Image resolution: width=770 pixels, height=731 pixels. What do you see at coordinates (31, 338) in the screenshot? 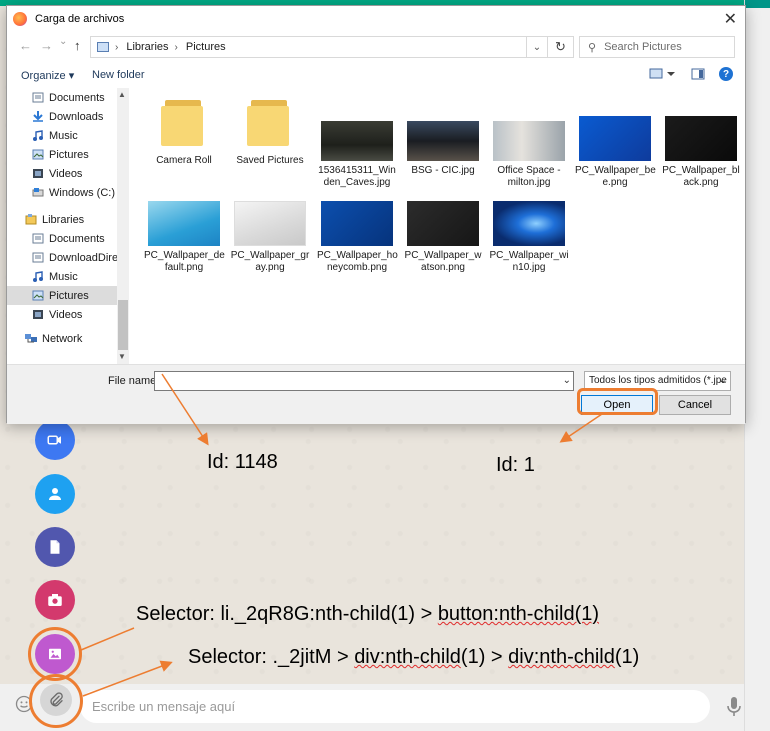
I see `network-icon` at bounding box center [31, 338].